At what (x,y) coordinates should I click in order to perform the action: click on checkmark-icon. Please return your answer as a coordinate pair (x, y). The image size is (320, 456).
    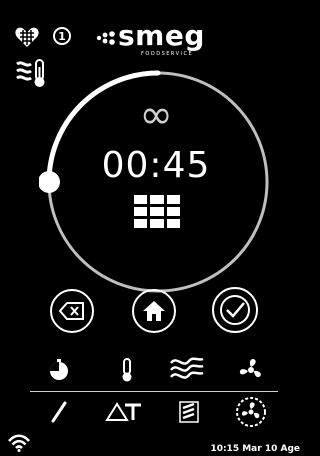
    Looking at the image, I should click on (235, 310).